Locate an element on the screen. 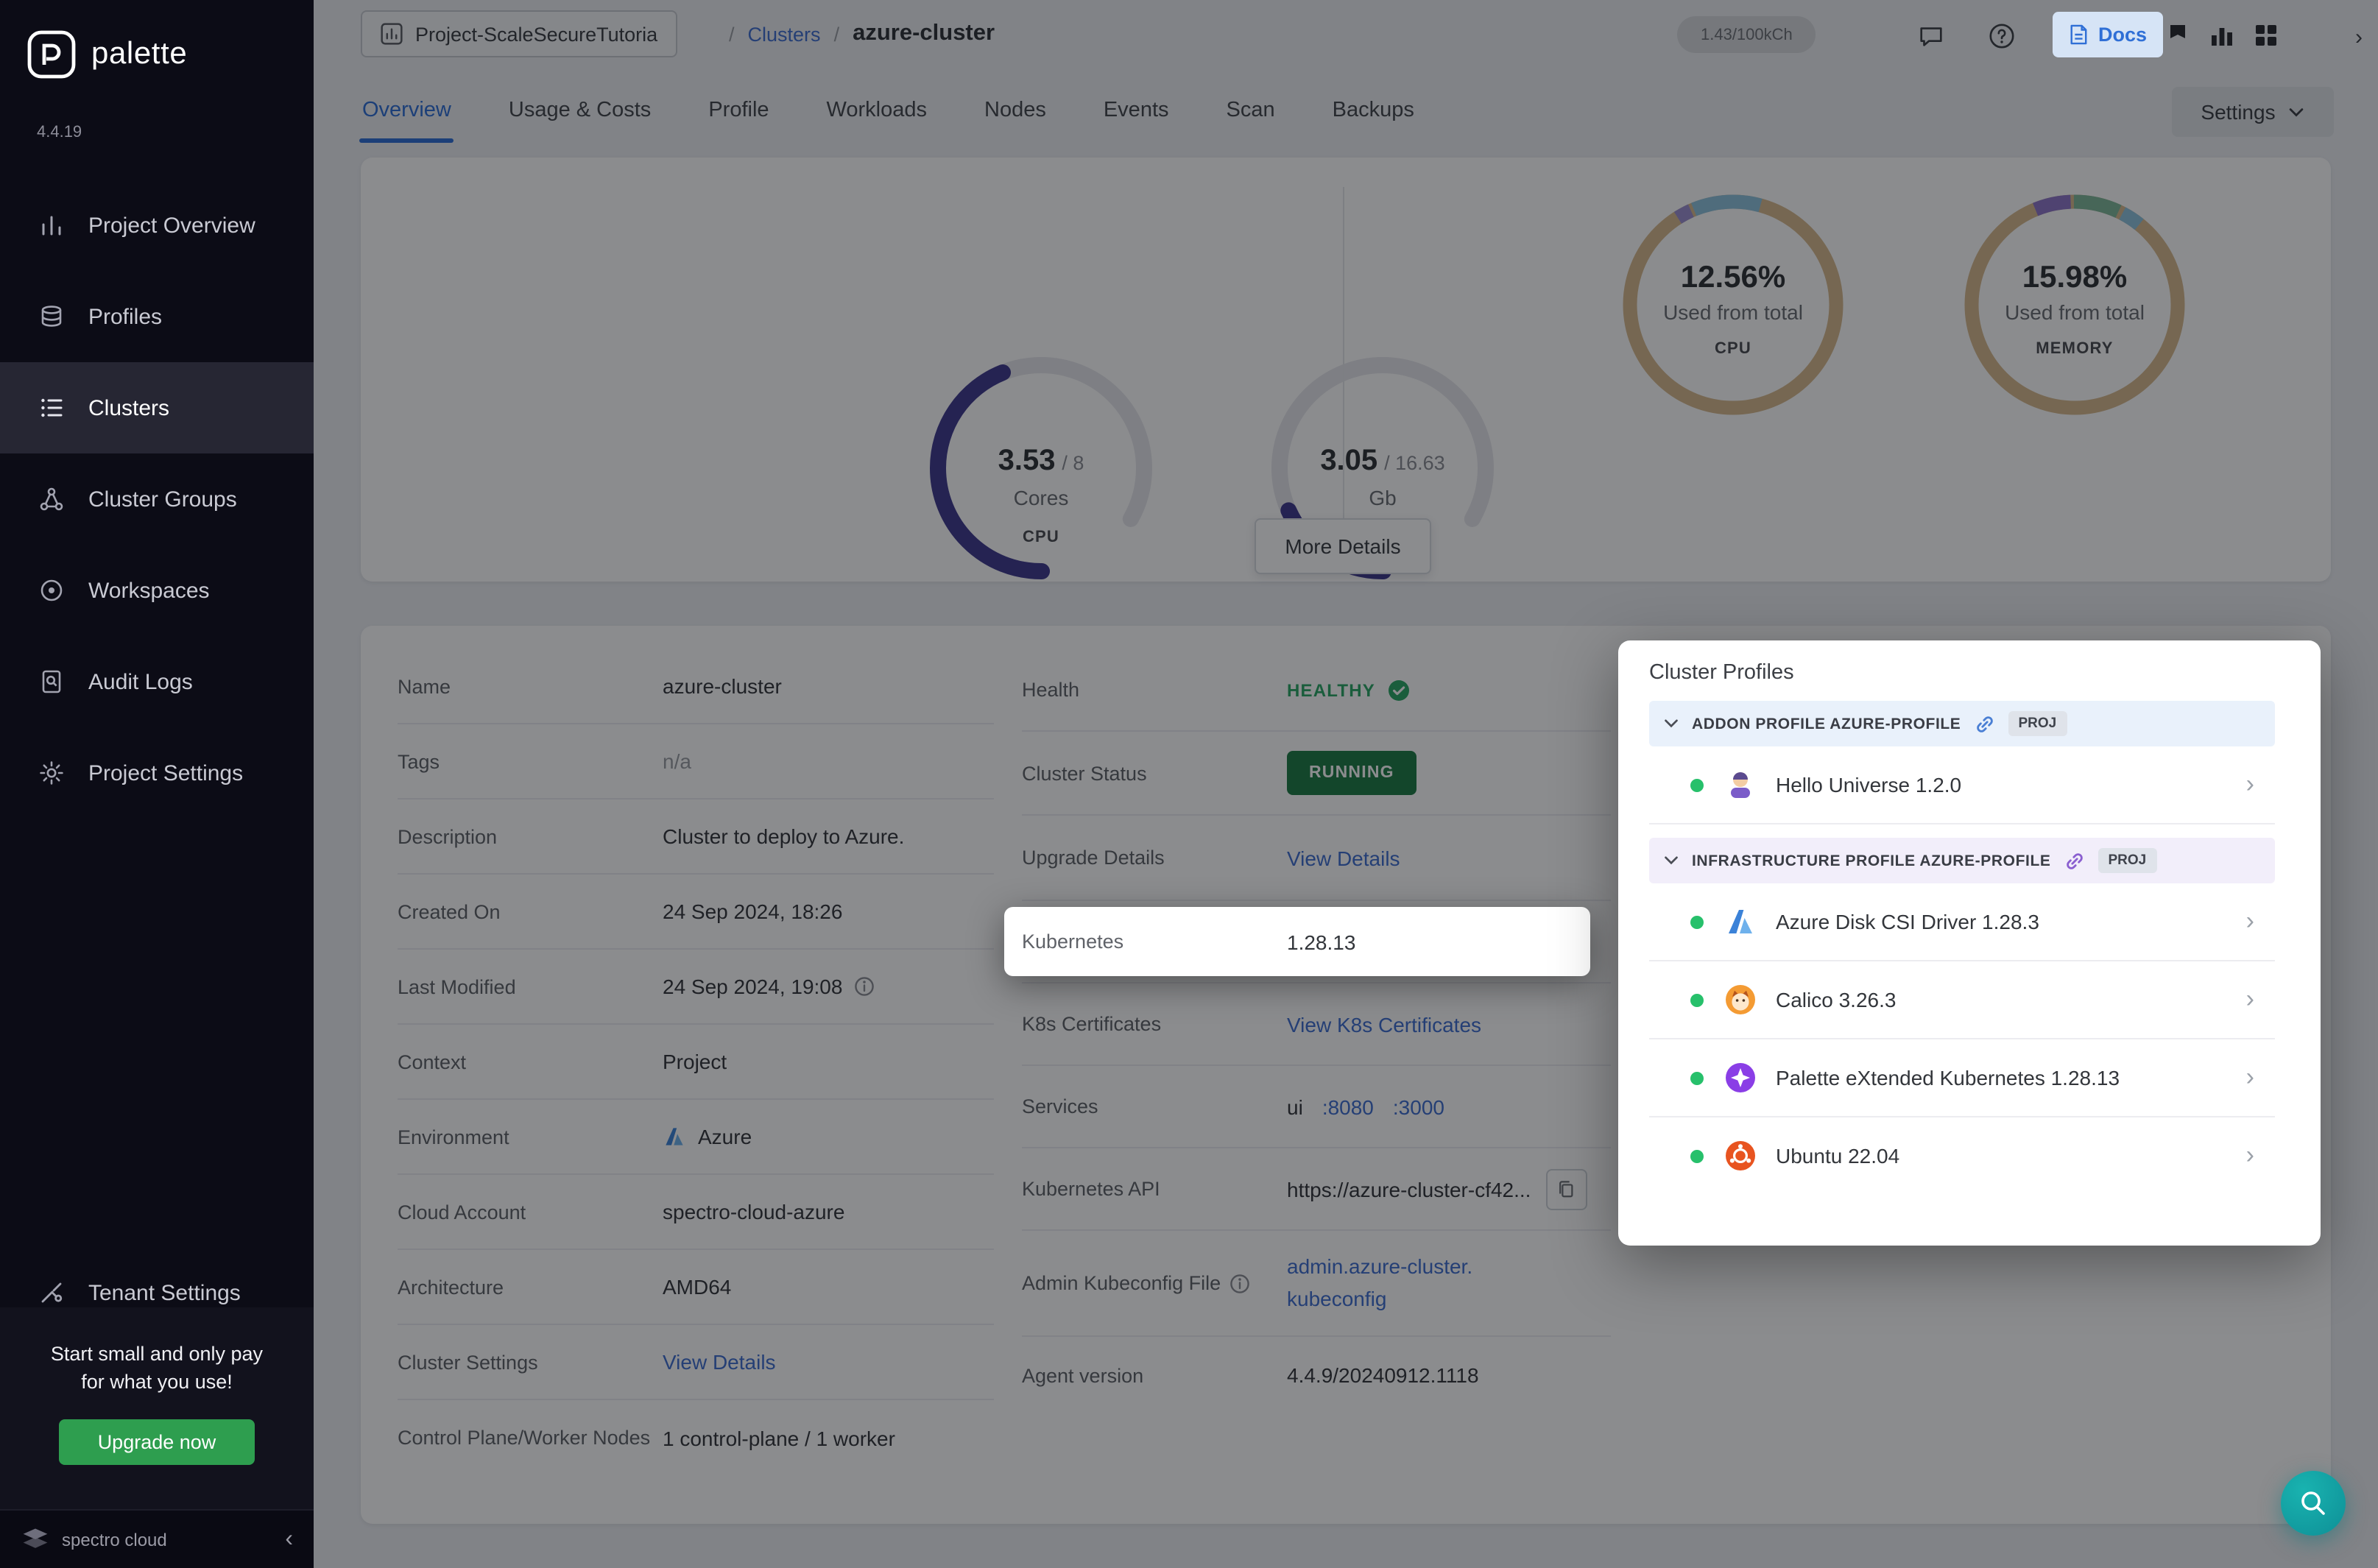 The width and height of the screenshot is (2378, 1568). sidebar-item-label: Profiles is located at coordinates (125, 317).